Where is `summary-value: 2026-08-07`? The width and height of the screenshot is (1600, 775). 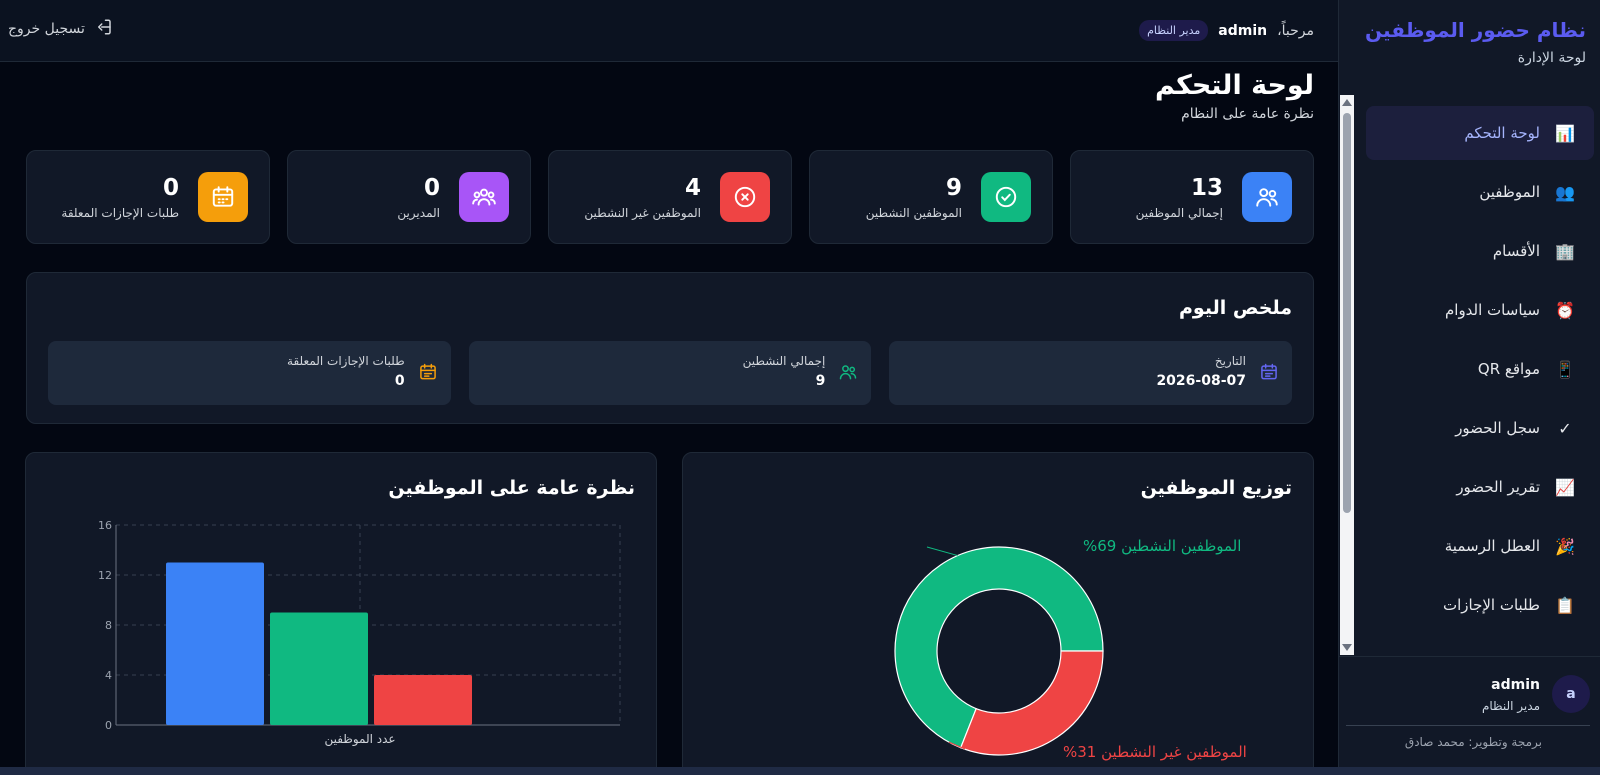
summary-value: 2026-08-07 is located at coordinates (1201, 381).